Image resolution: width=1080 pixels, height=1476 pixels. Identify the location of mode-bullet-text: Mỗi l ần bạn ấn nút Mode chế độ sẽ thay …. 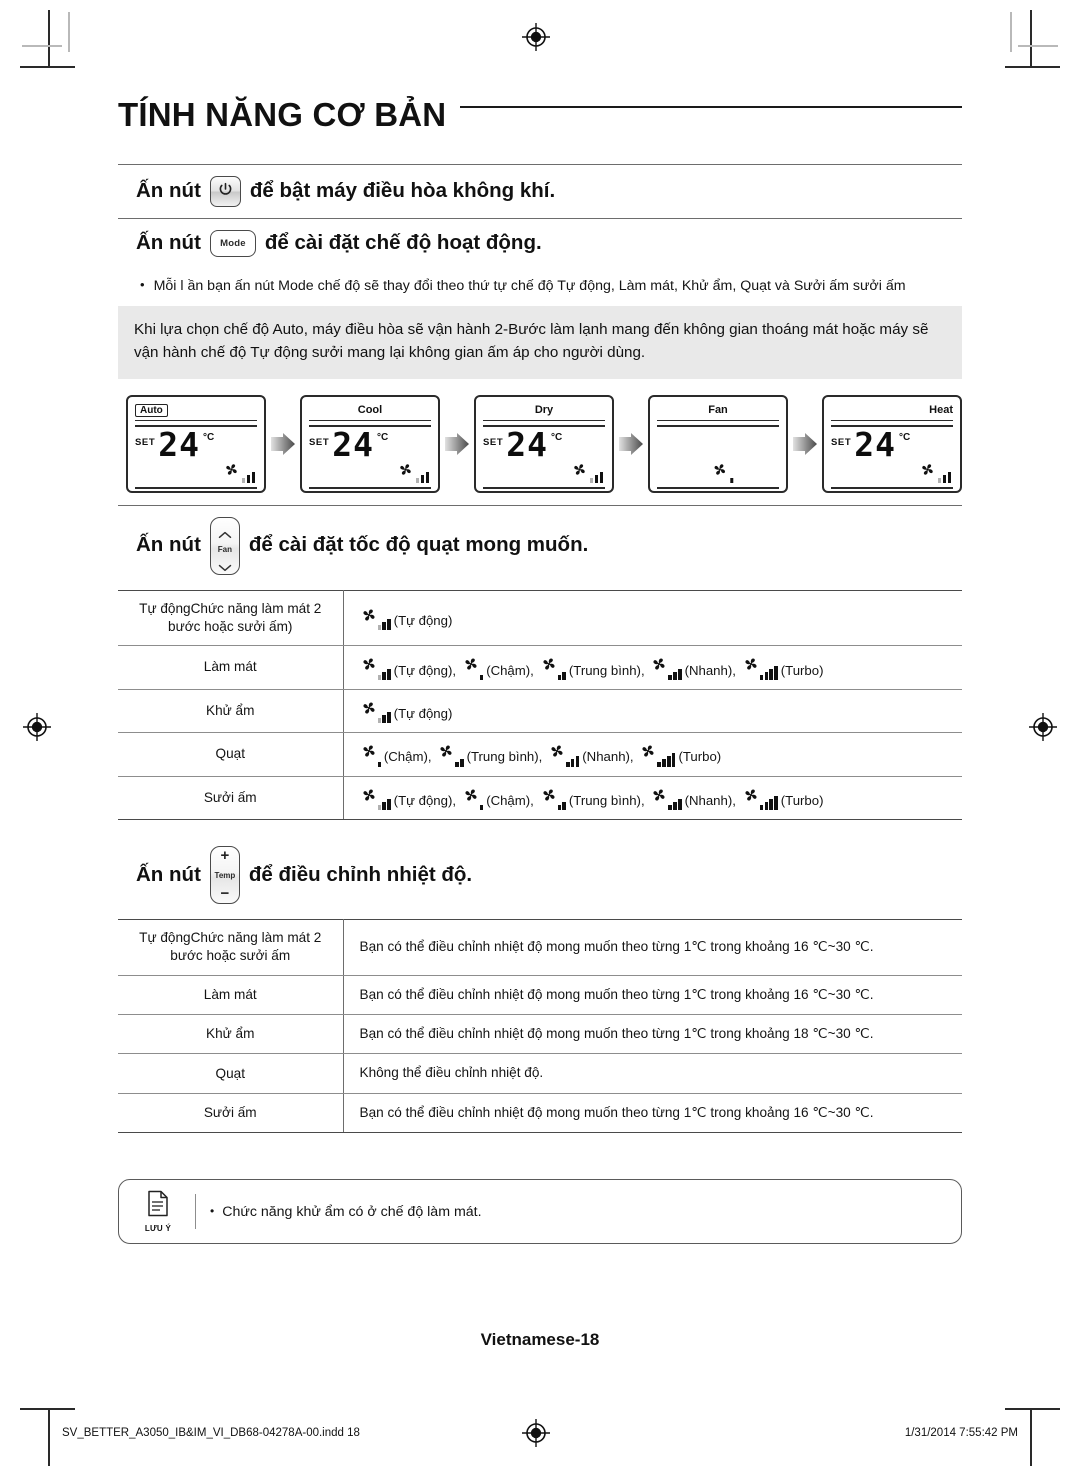
(529, 286).